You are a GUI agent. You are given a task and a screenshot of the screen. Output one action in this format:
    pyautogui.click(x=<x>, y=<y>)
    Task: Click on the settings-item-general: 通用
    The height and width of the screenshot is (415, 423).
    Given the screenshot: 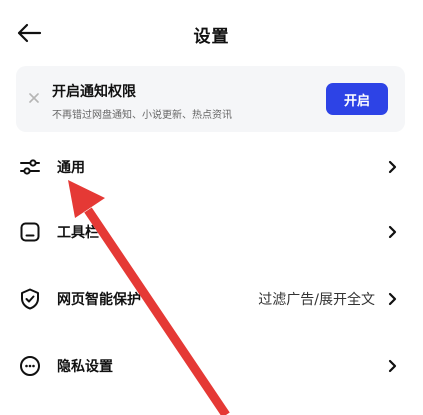 What is the action you would take?
    pyautogui.click(x=211, y=167)
    